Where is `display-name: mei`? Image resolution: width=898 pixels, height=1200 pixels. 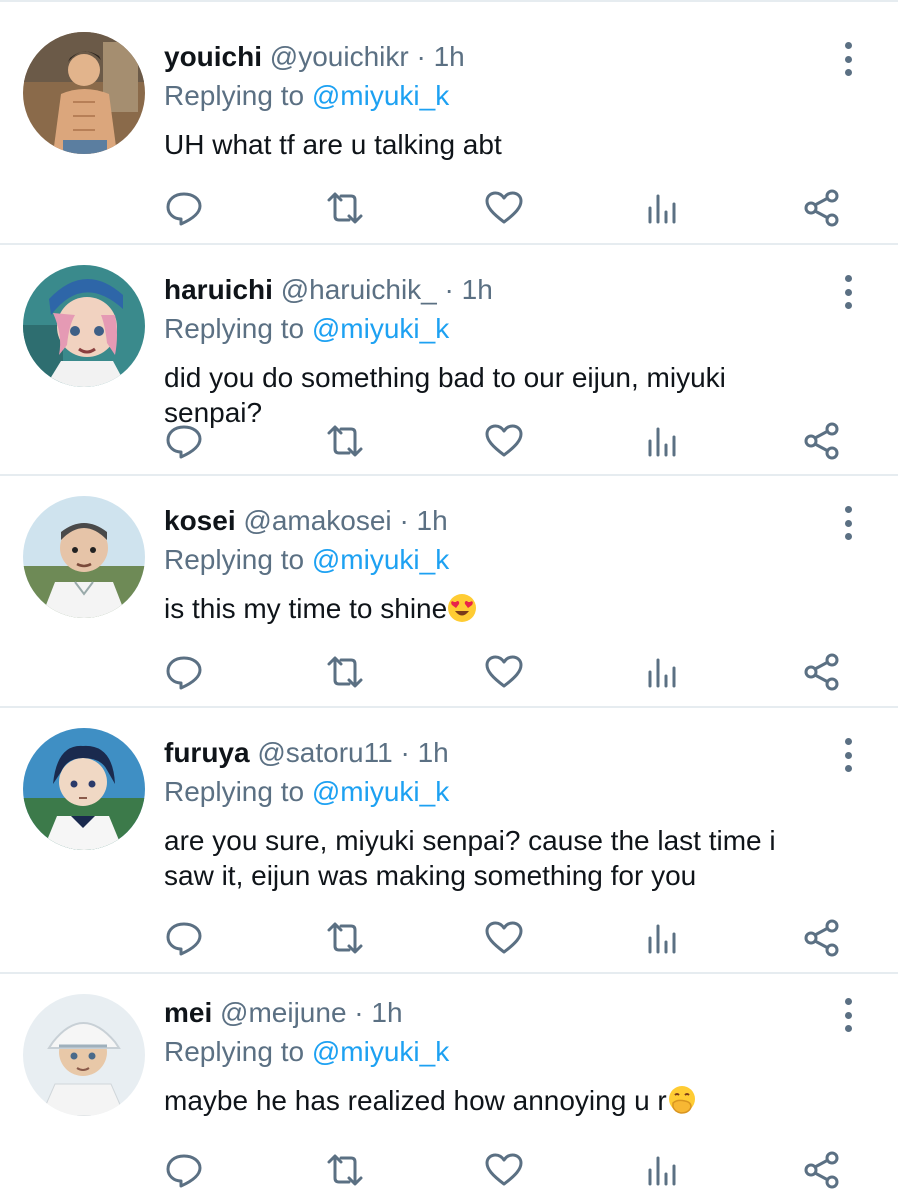 display-name: mei is located at coordinates (188, 1012).